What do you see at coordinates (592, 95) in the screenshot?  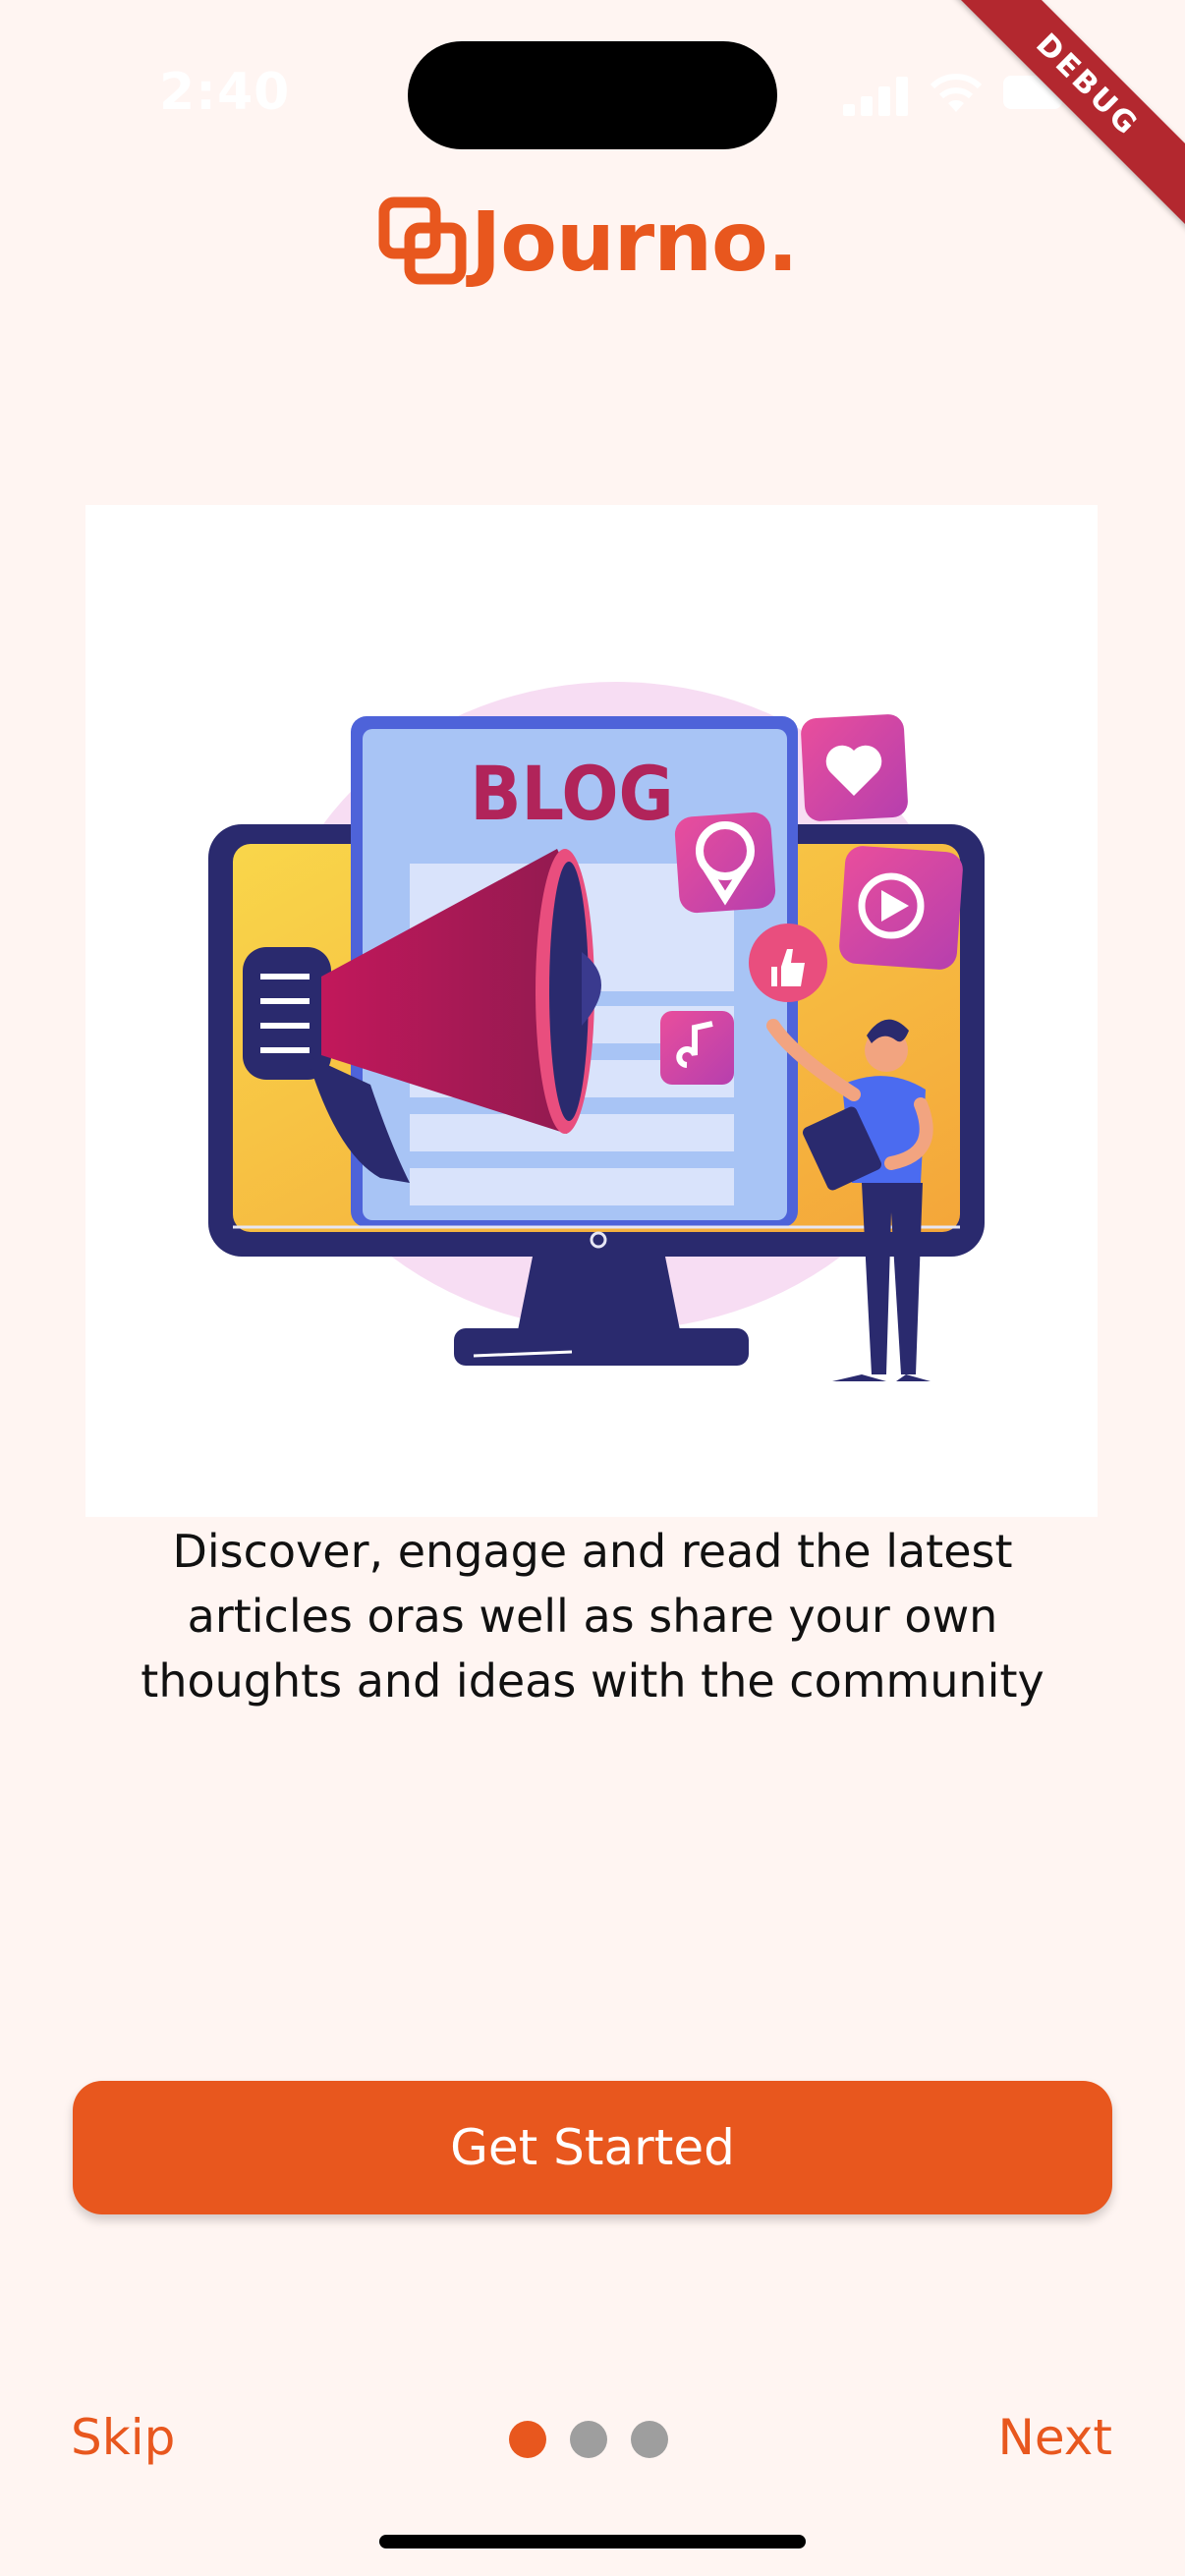 I see `dynamic-island` at bounding box center [592, 95].